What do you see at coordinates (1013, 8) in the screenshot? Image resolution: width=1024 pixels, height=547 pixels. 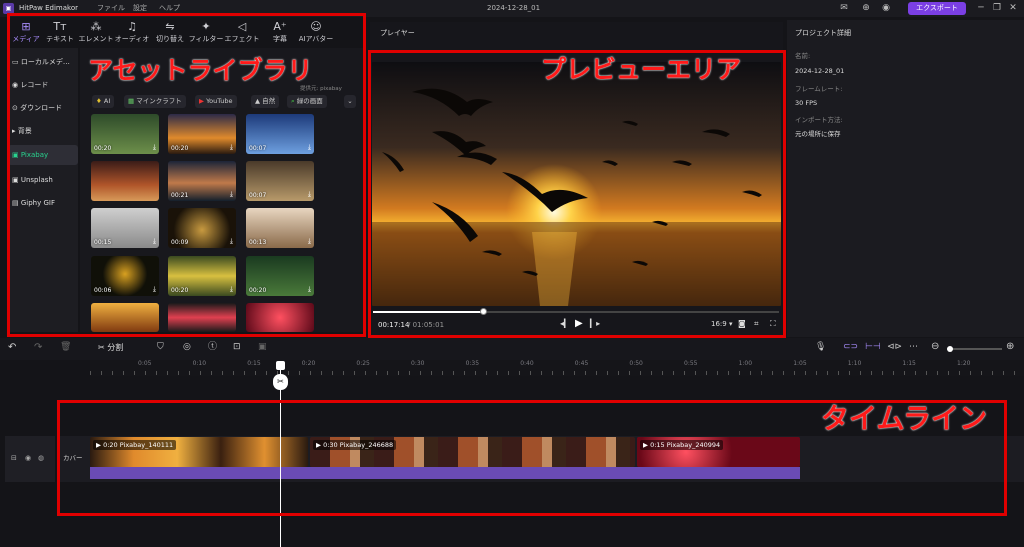 I see `close-icon: ✕` at bounding box center [1013, 8].